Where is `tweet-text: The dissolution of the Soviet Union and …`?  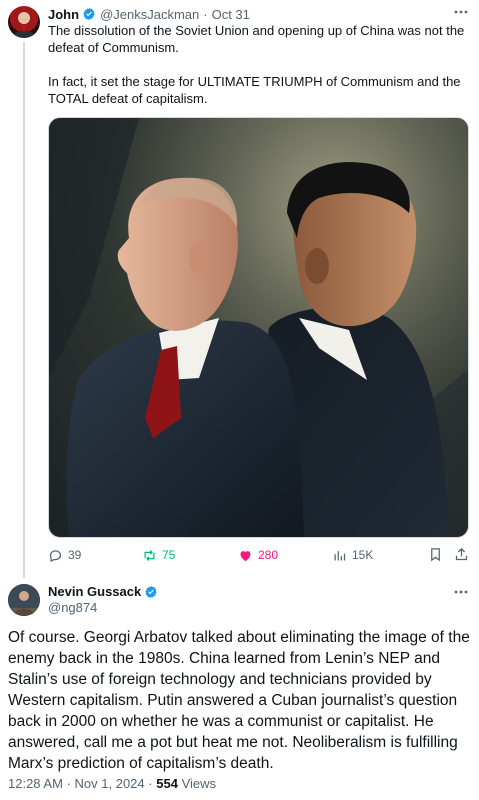 tweet-text: The dissolution of the Soviet Union and … is located at coordinates (258, 64).